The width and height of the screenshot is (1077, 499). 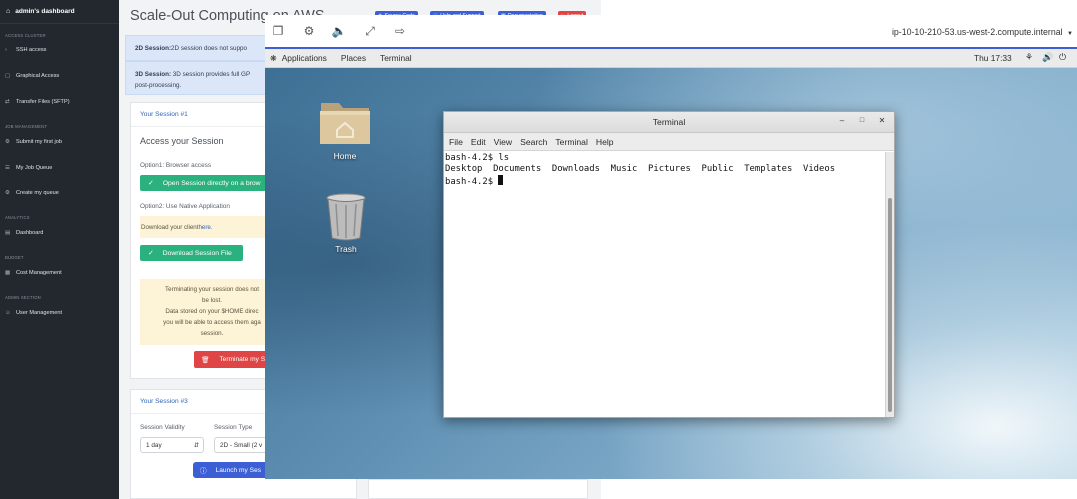 What do you see at coordinates (17, 217) in the screenshot?
I see `section-analytics: ANALYTICS` at bounding box center [17, 217].